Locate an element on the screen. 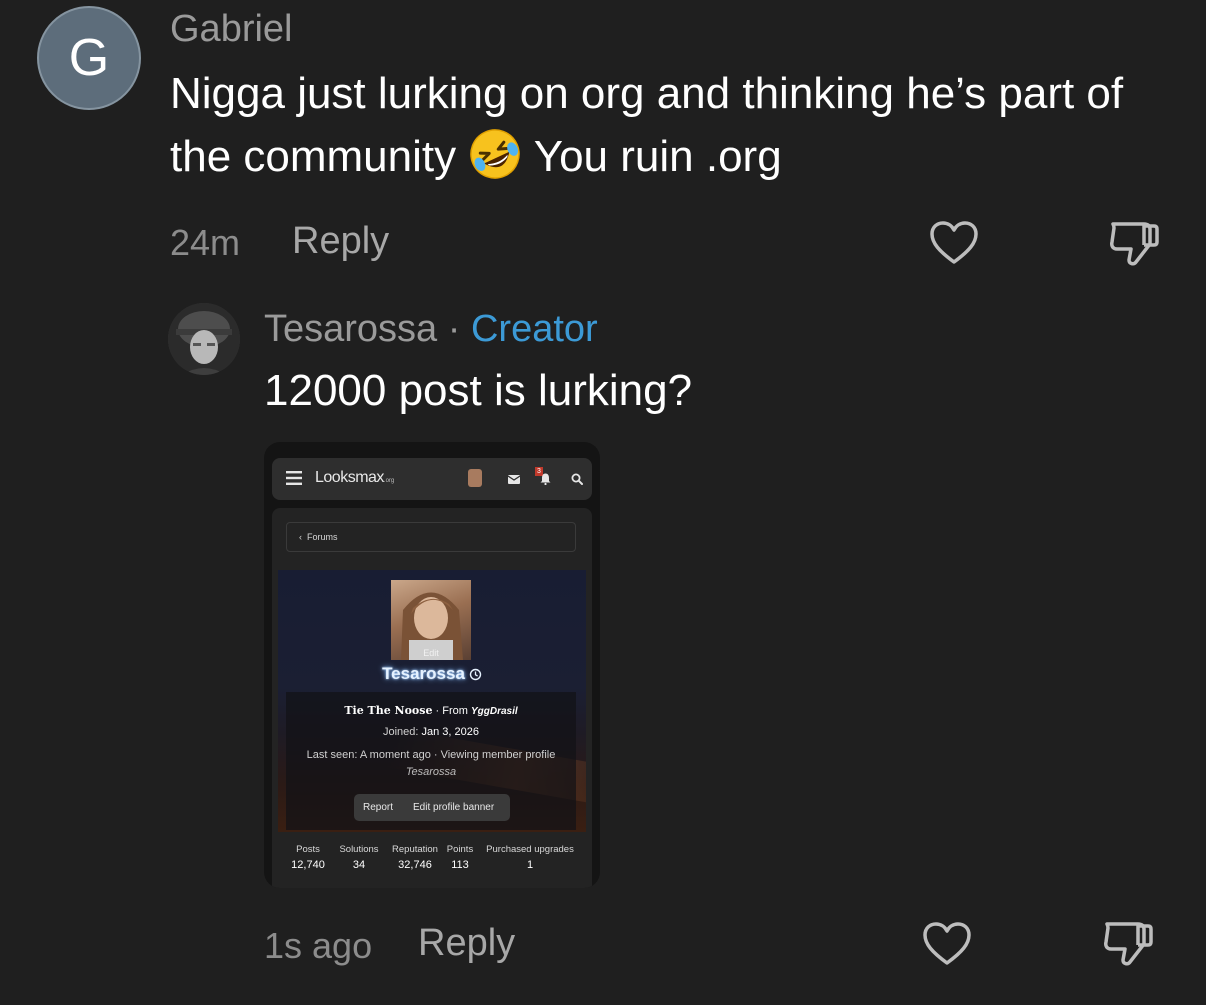 The height and width of the screenshot is (1005, 1206). site-logo-text: Looksmax is located at coordinates (349, 477).